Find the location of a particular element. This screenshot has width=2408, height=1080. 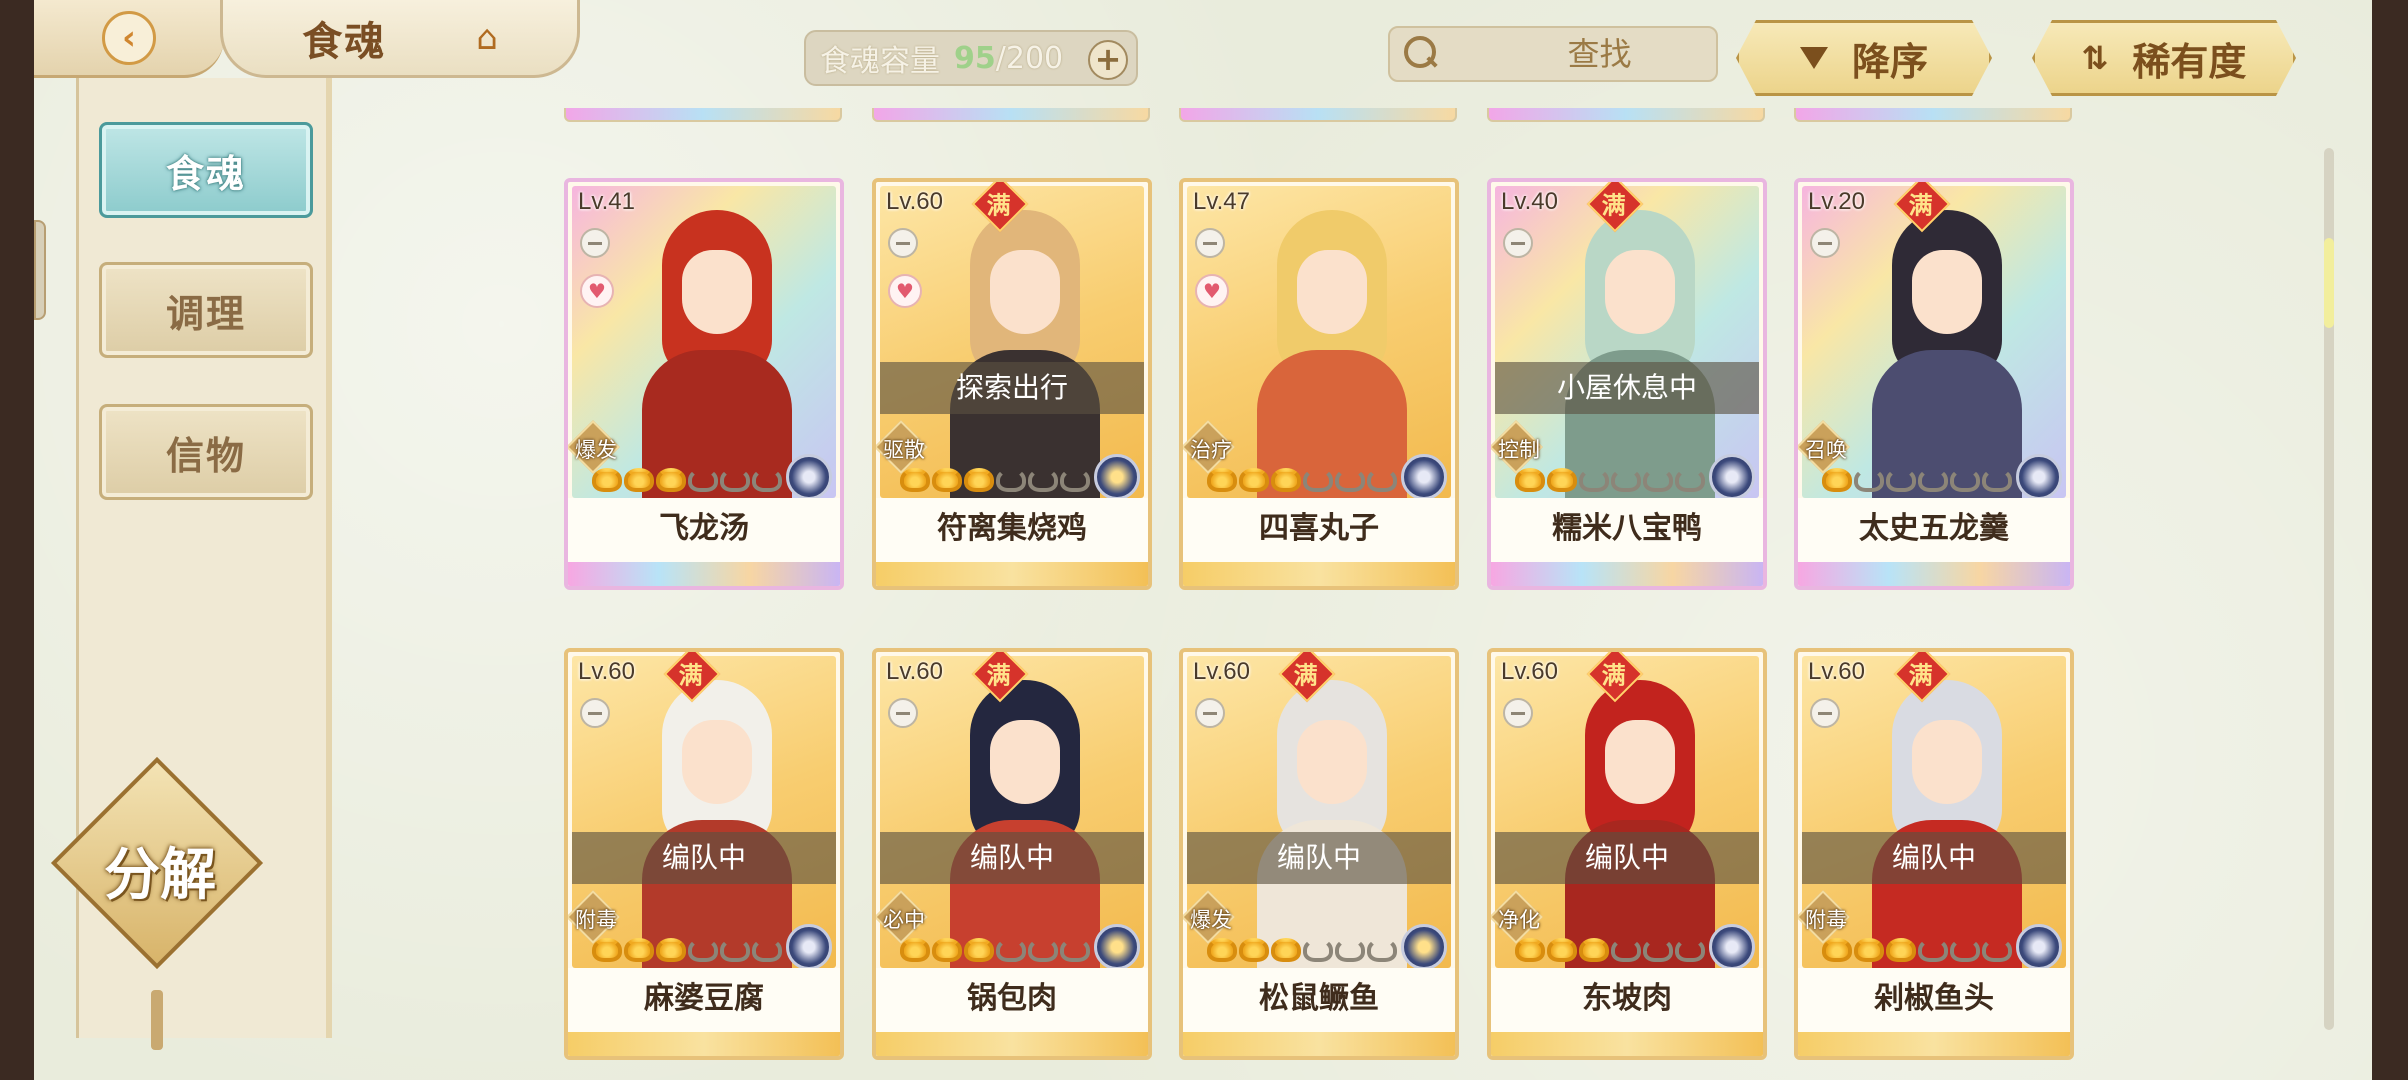

capacity-max: /200 is located at coordinates (1029, 58).